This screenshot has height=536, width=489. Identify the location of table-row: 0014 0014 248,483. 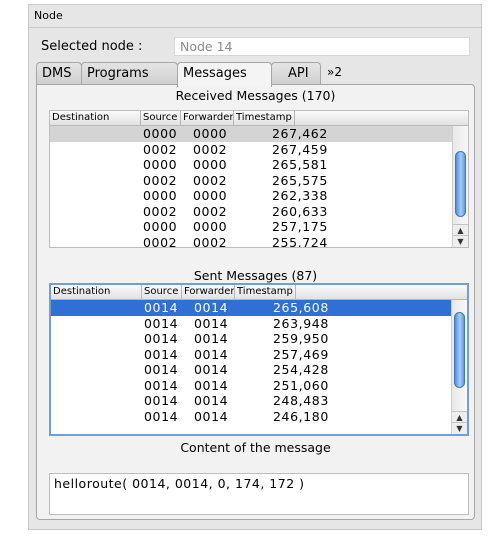
(251, 401).